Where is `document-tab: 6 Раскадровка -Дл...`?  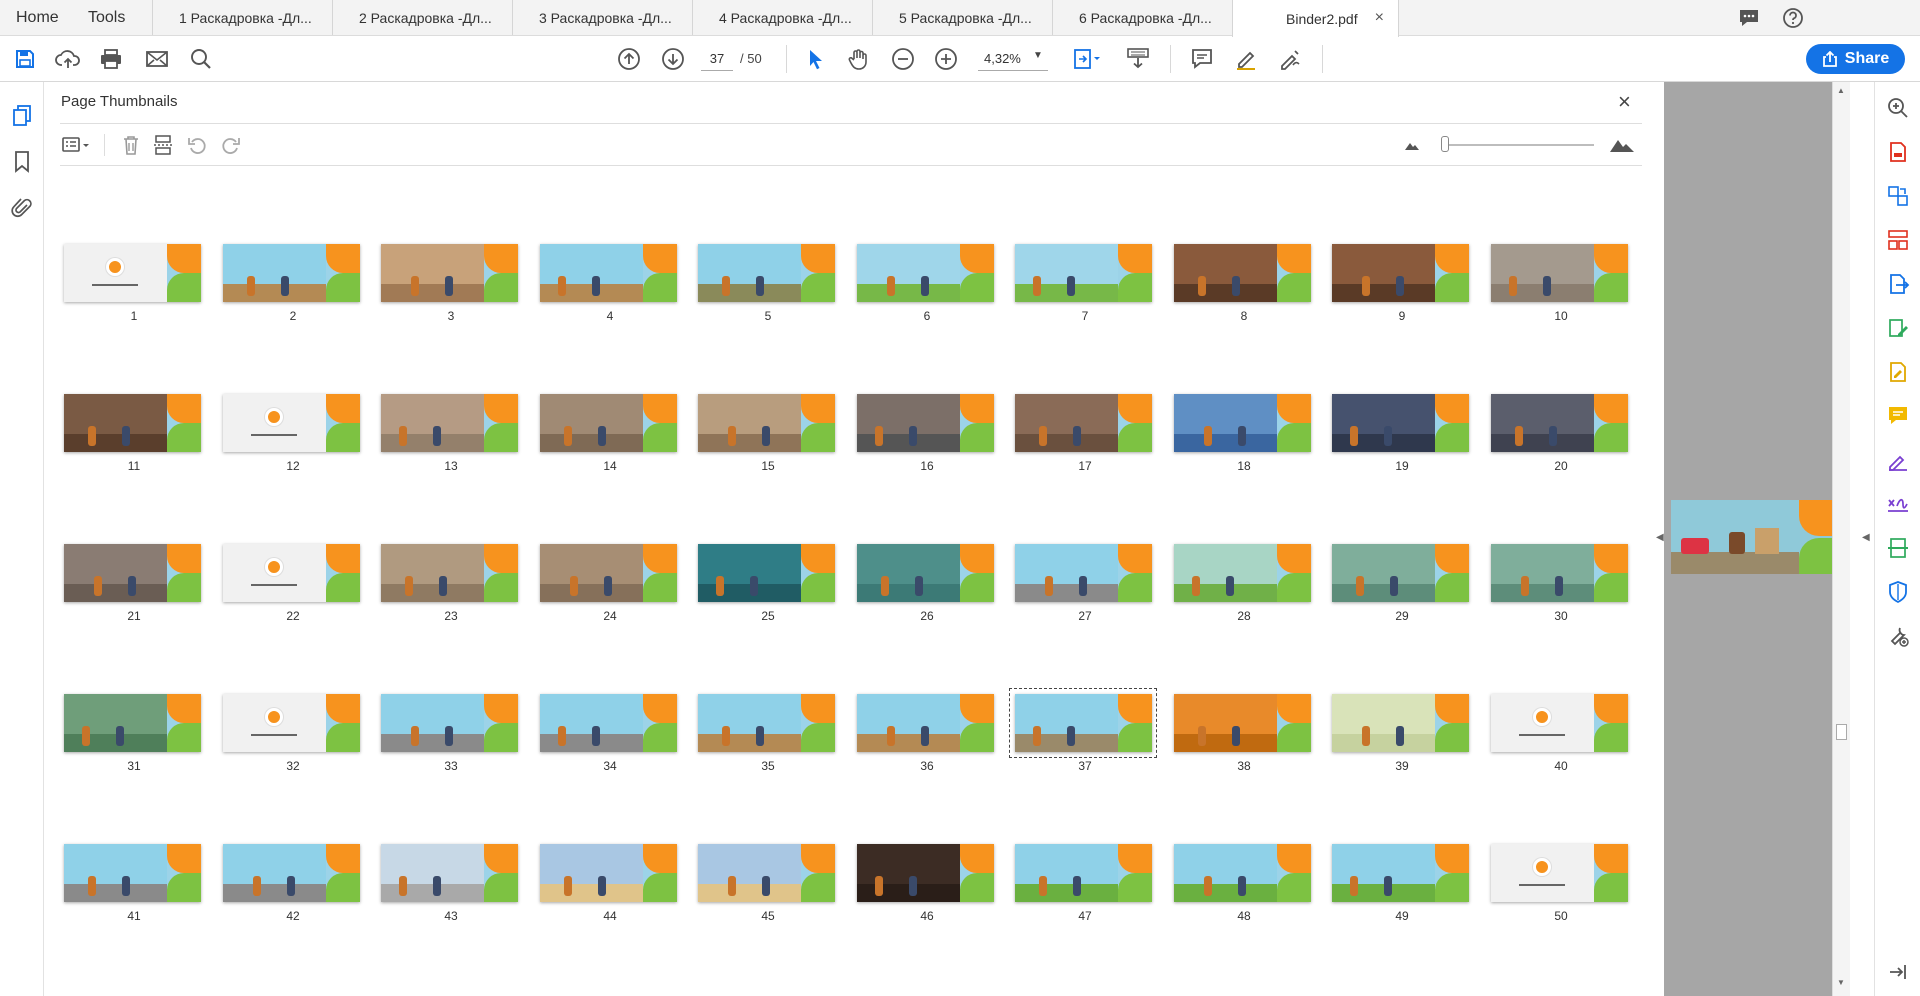
document-tab: 6 Раскадровка -Дл... is located at coordinates (1142, 17).